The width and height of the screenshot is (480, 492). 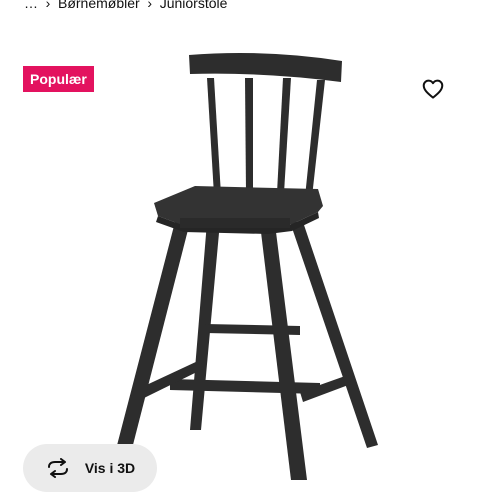 I want to click on favorite-button, so click(x=433, y=89).